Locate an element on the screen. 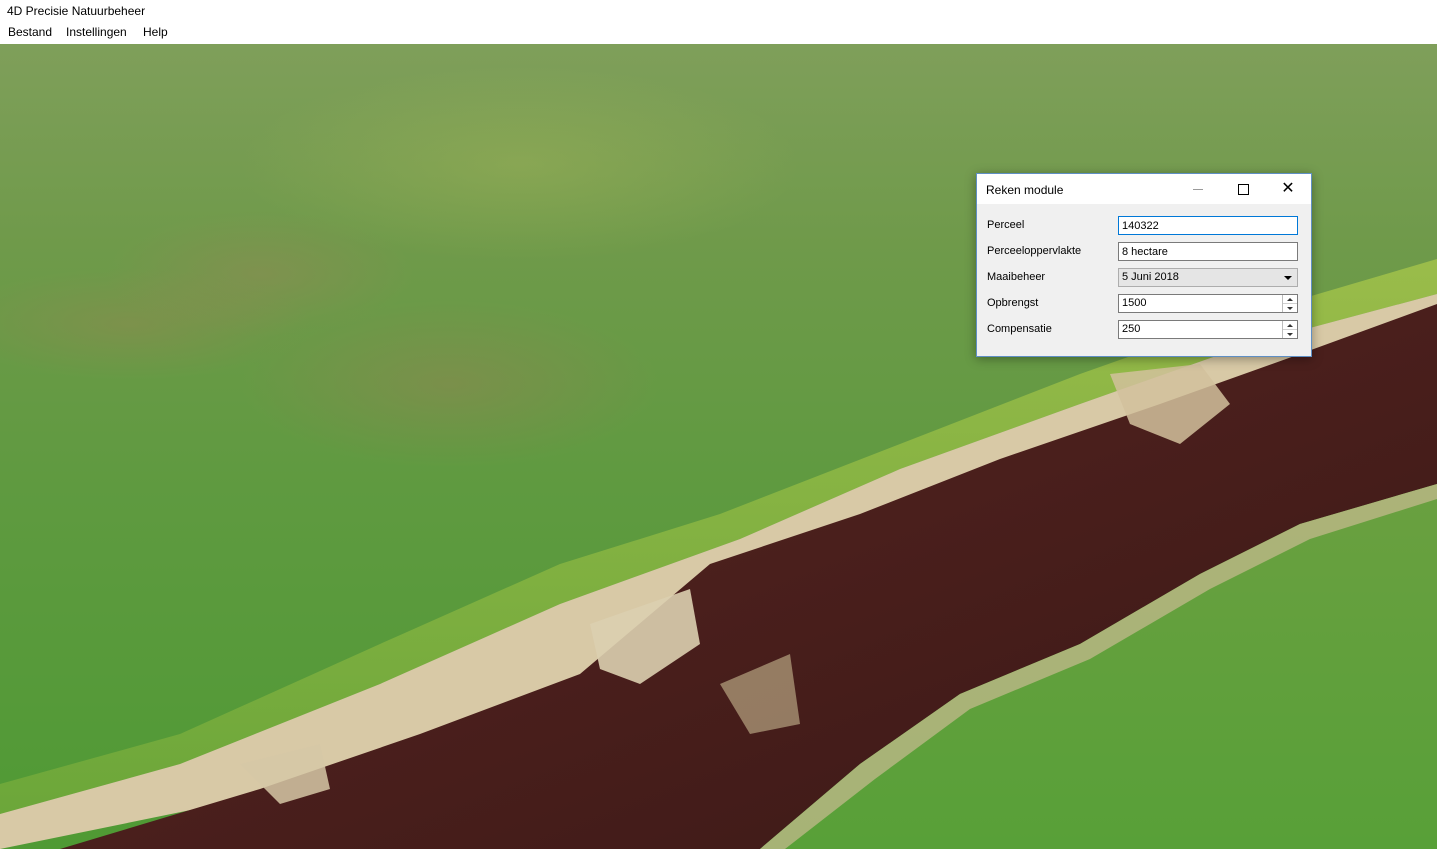 This screenshot has width=1437, height=849. opbrengst-increment-button is located at coordinates (1290, 299).